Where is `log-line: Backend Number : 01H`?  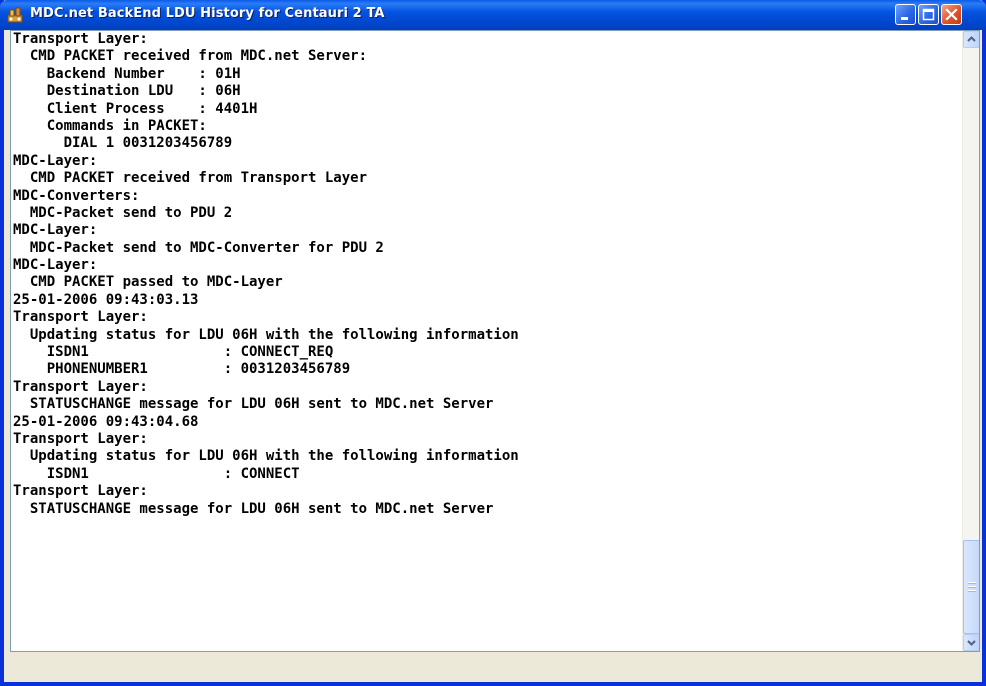
log-line: Backend Number : 01H is located at coordinates (127, 73).